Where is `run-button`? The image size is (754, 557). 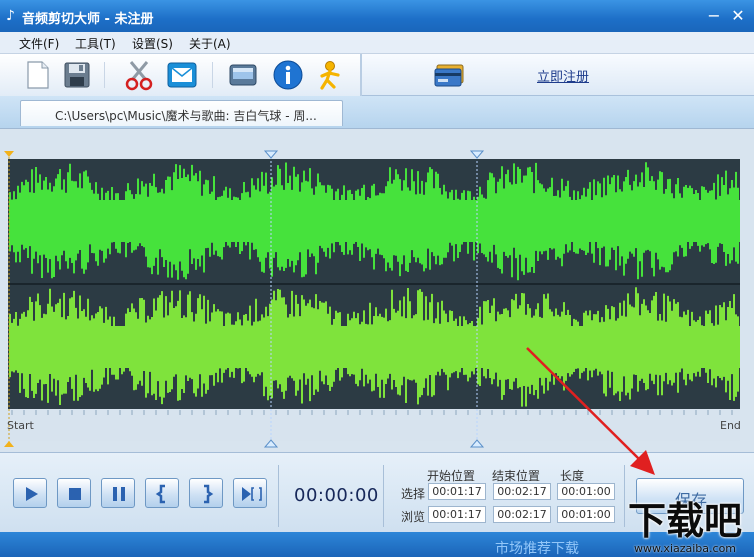 run-button is located at coordinates (330, 75).